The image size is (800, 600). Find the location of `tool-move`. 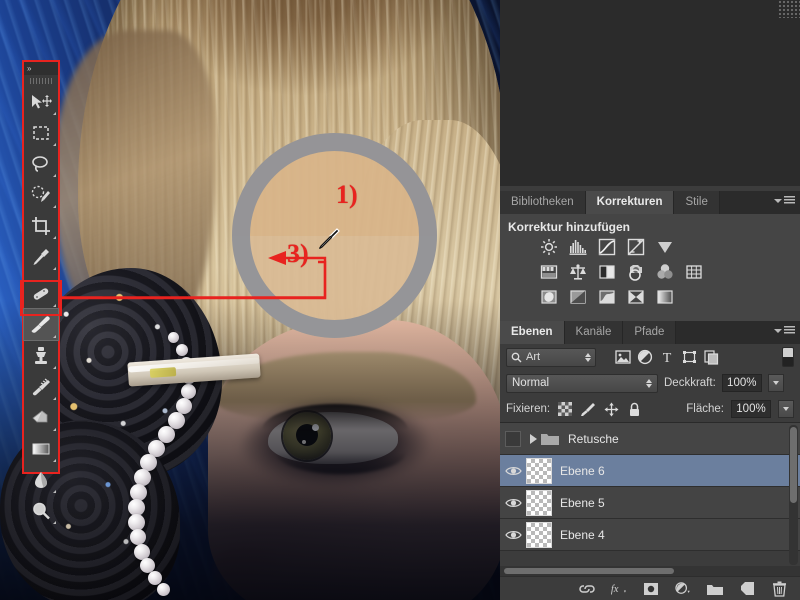

tool-move is located at coordinates (41, 101).